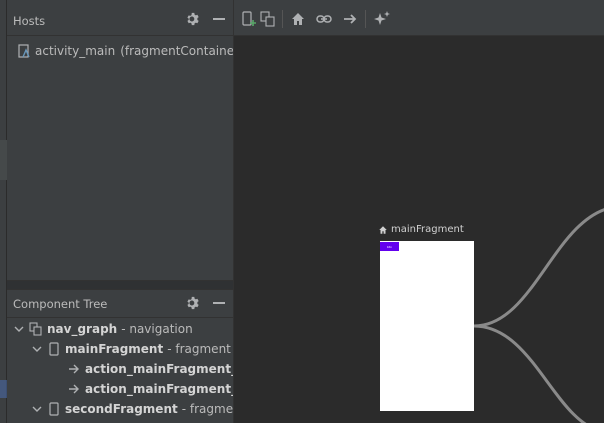 The height and width of the screenshot is (423, 604). Describe the element at coordinates (324, 19) in the screenshot. I see `link-icon` at that location.